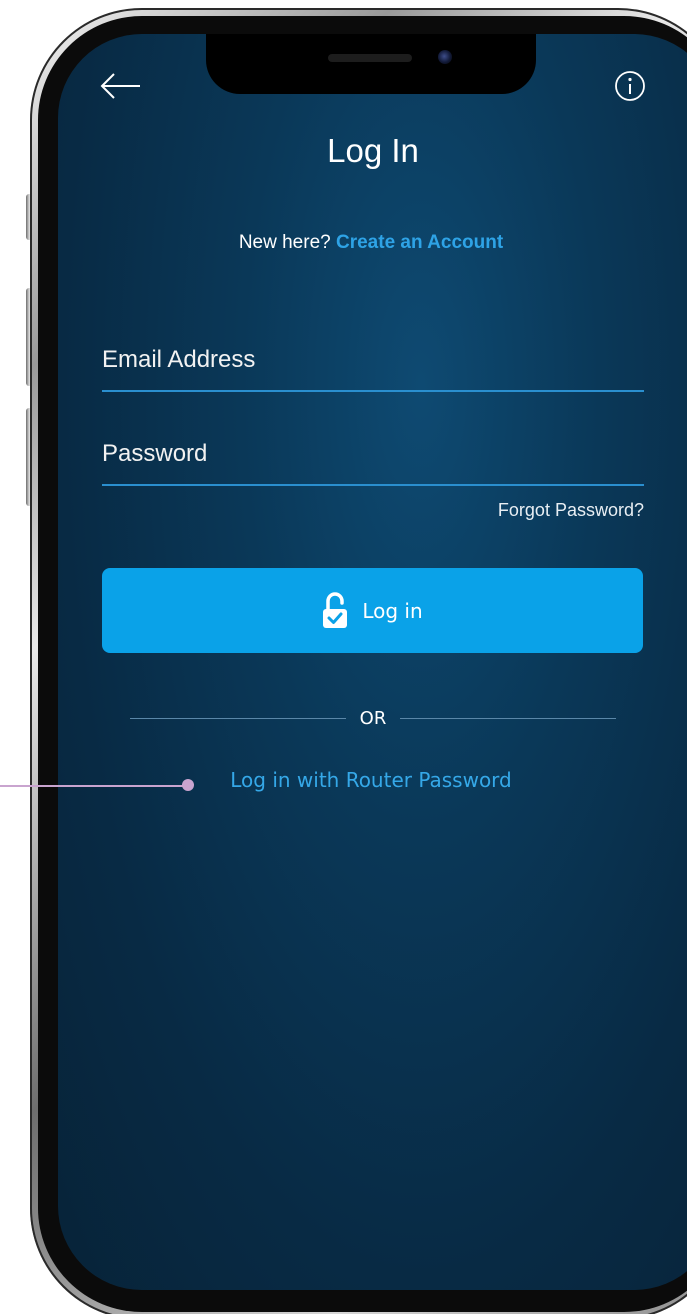 The image size is (687, 1314). I want to click on router-password-login-link: Log in with Router Password, so click(371, 780).